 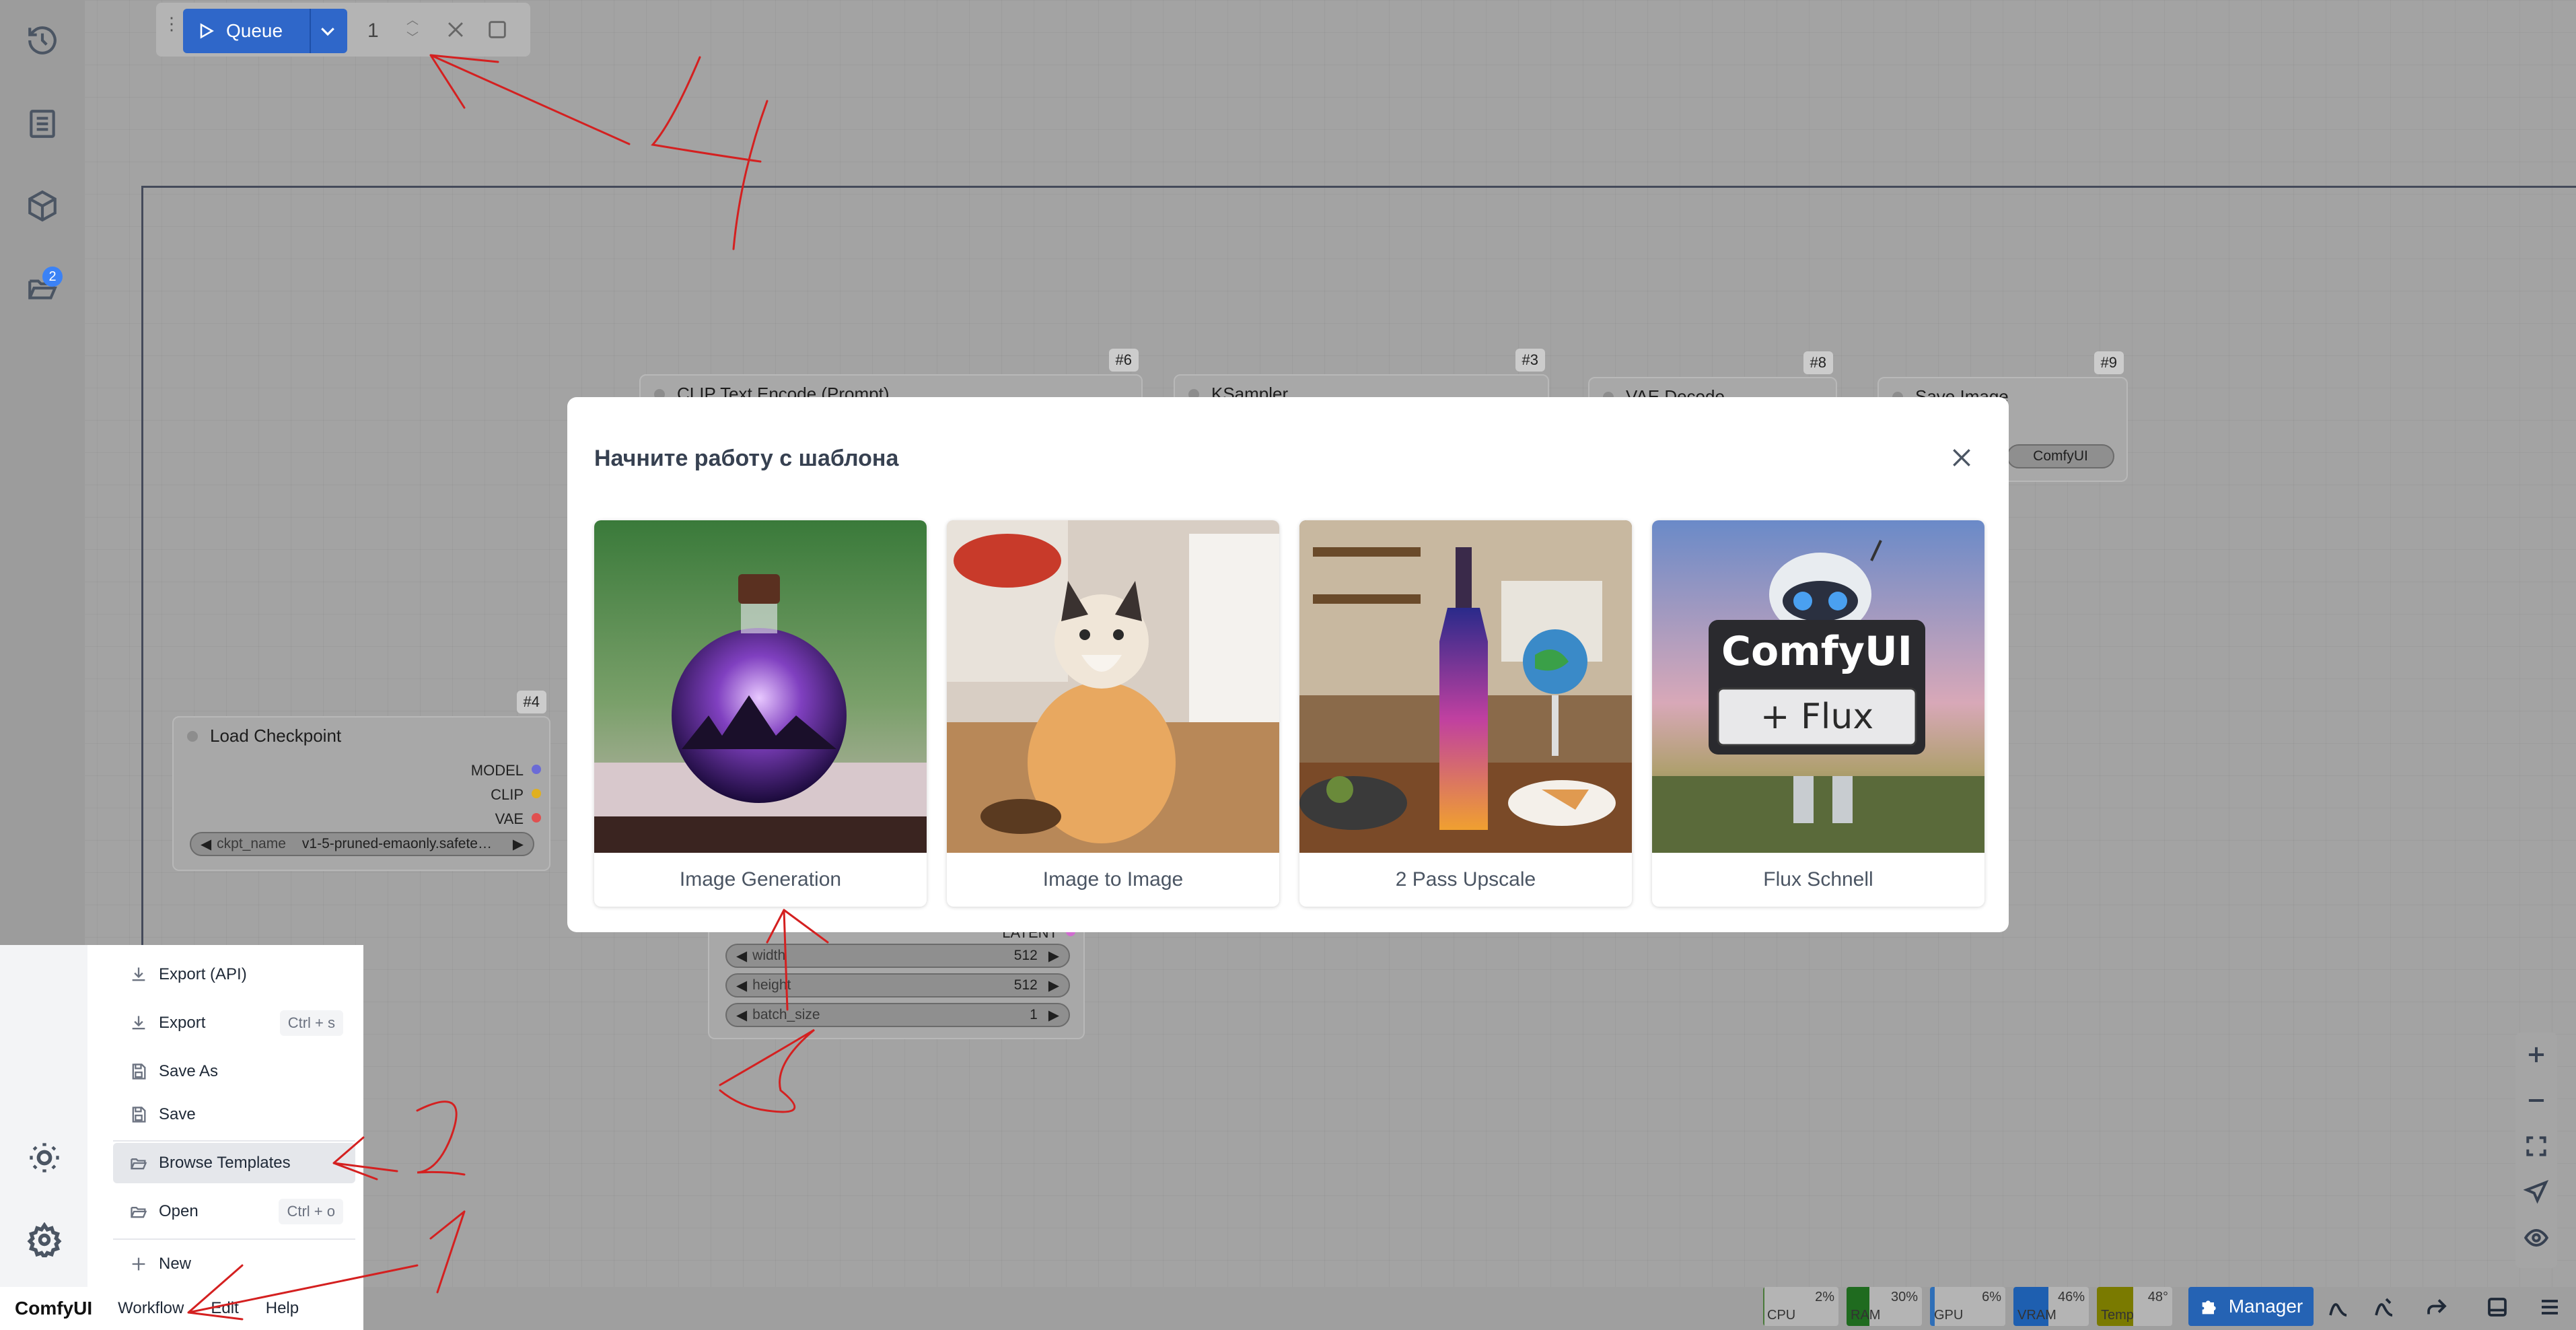 I want to click on width-widget: ◀ width 512 ▶, so click(x=897, y=956).